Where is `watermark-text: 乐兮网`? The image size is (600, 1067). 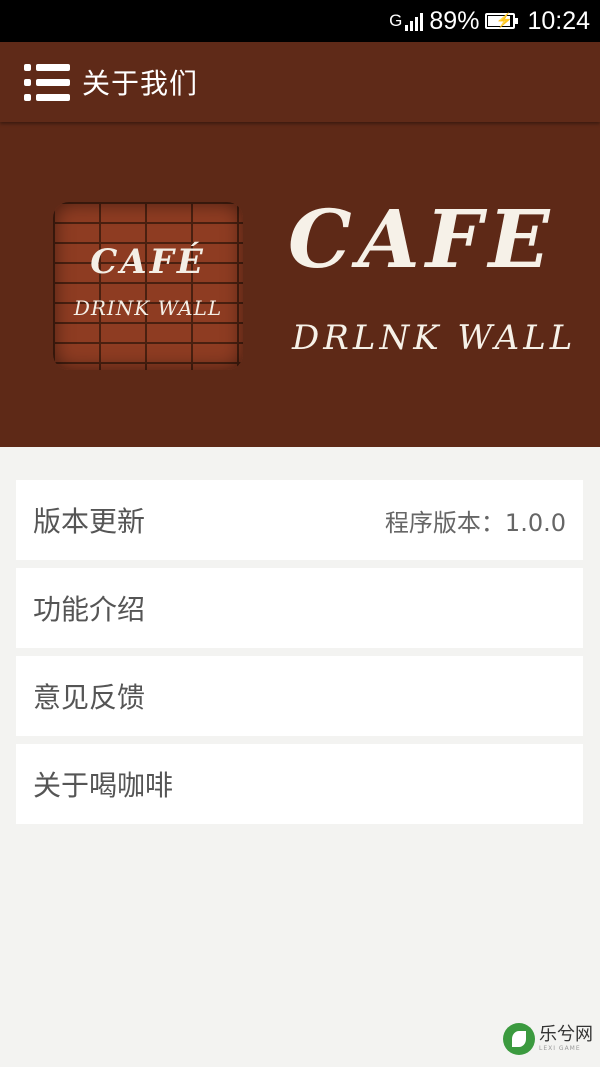 watermark-text: 乐兮网 is located at coordinates (566, 1034).